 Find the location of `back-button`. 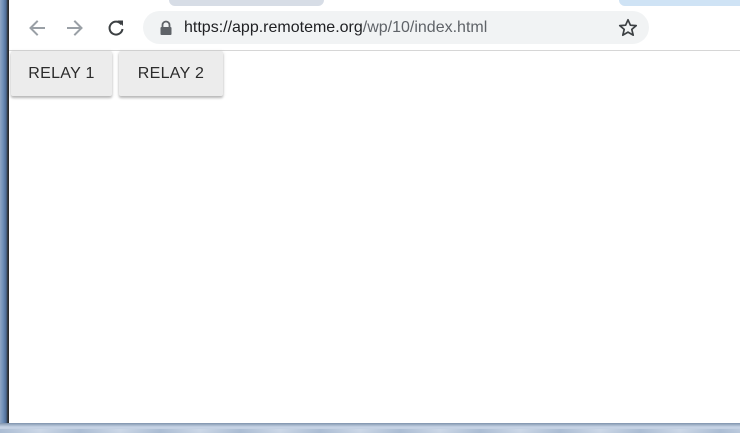

back-button is located at coordinates (37, 28).